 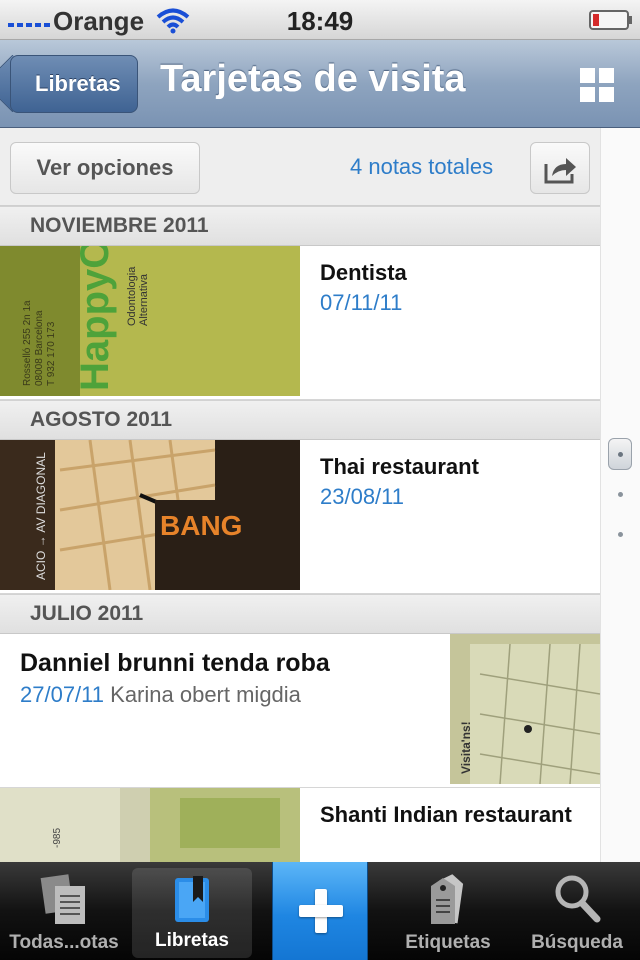 What do you see at coordinates (39, 348) in the screenshot?
I see `svg-text: 08008 Barcelona` at bounding box center [39, 348].